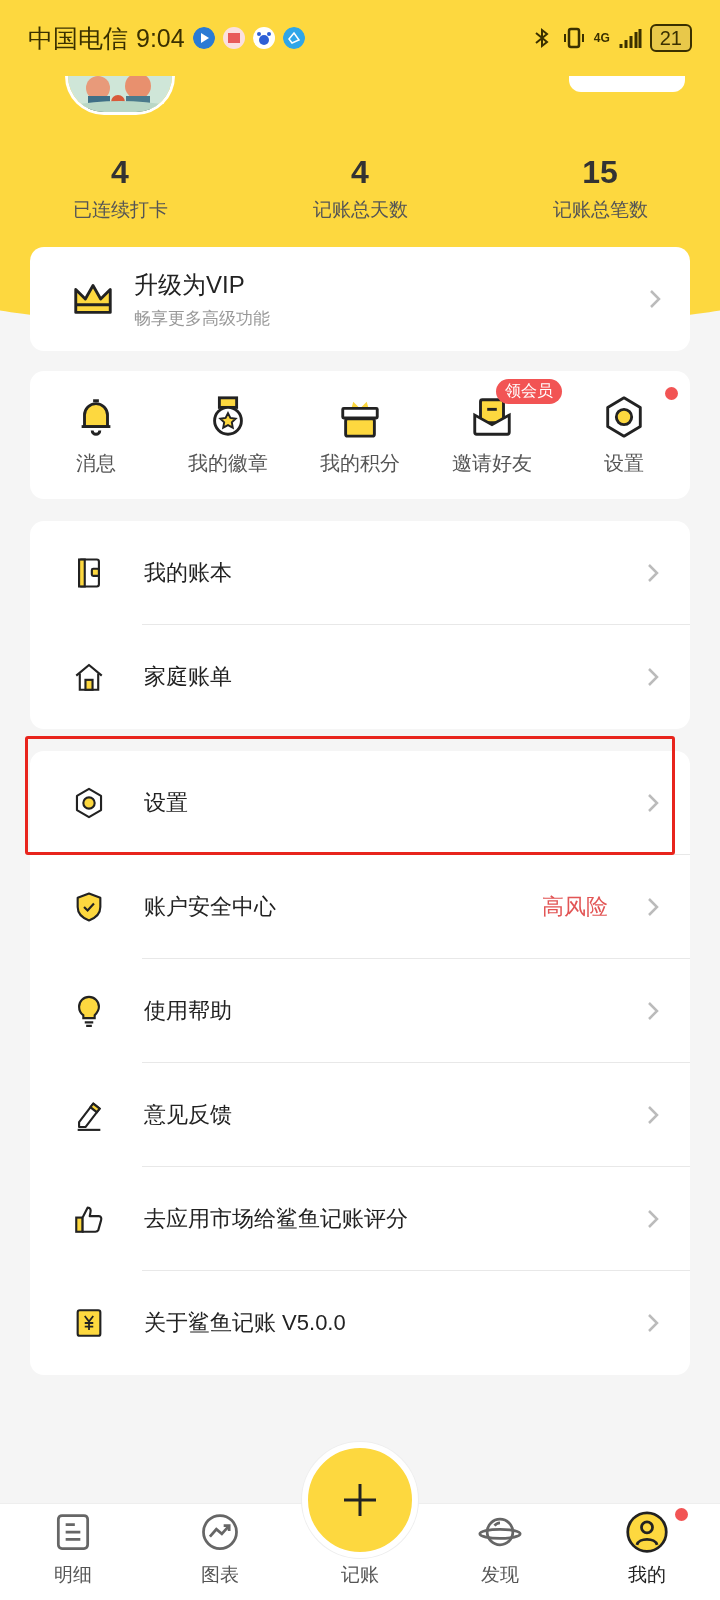  Describe the element at coordinates (600, 172) in the screenshot. I see `stat-value: 15` at that location.